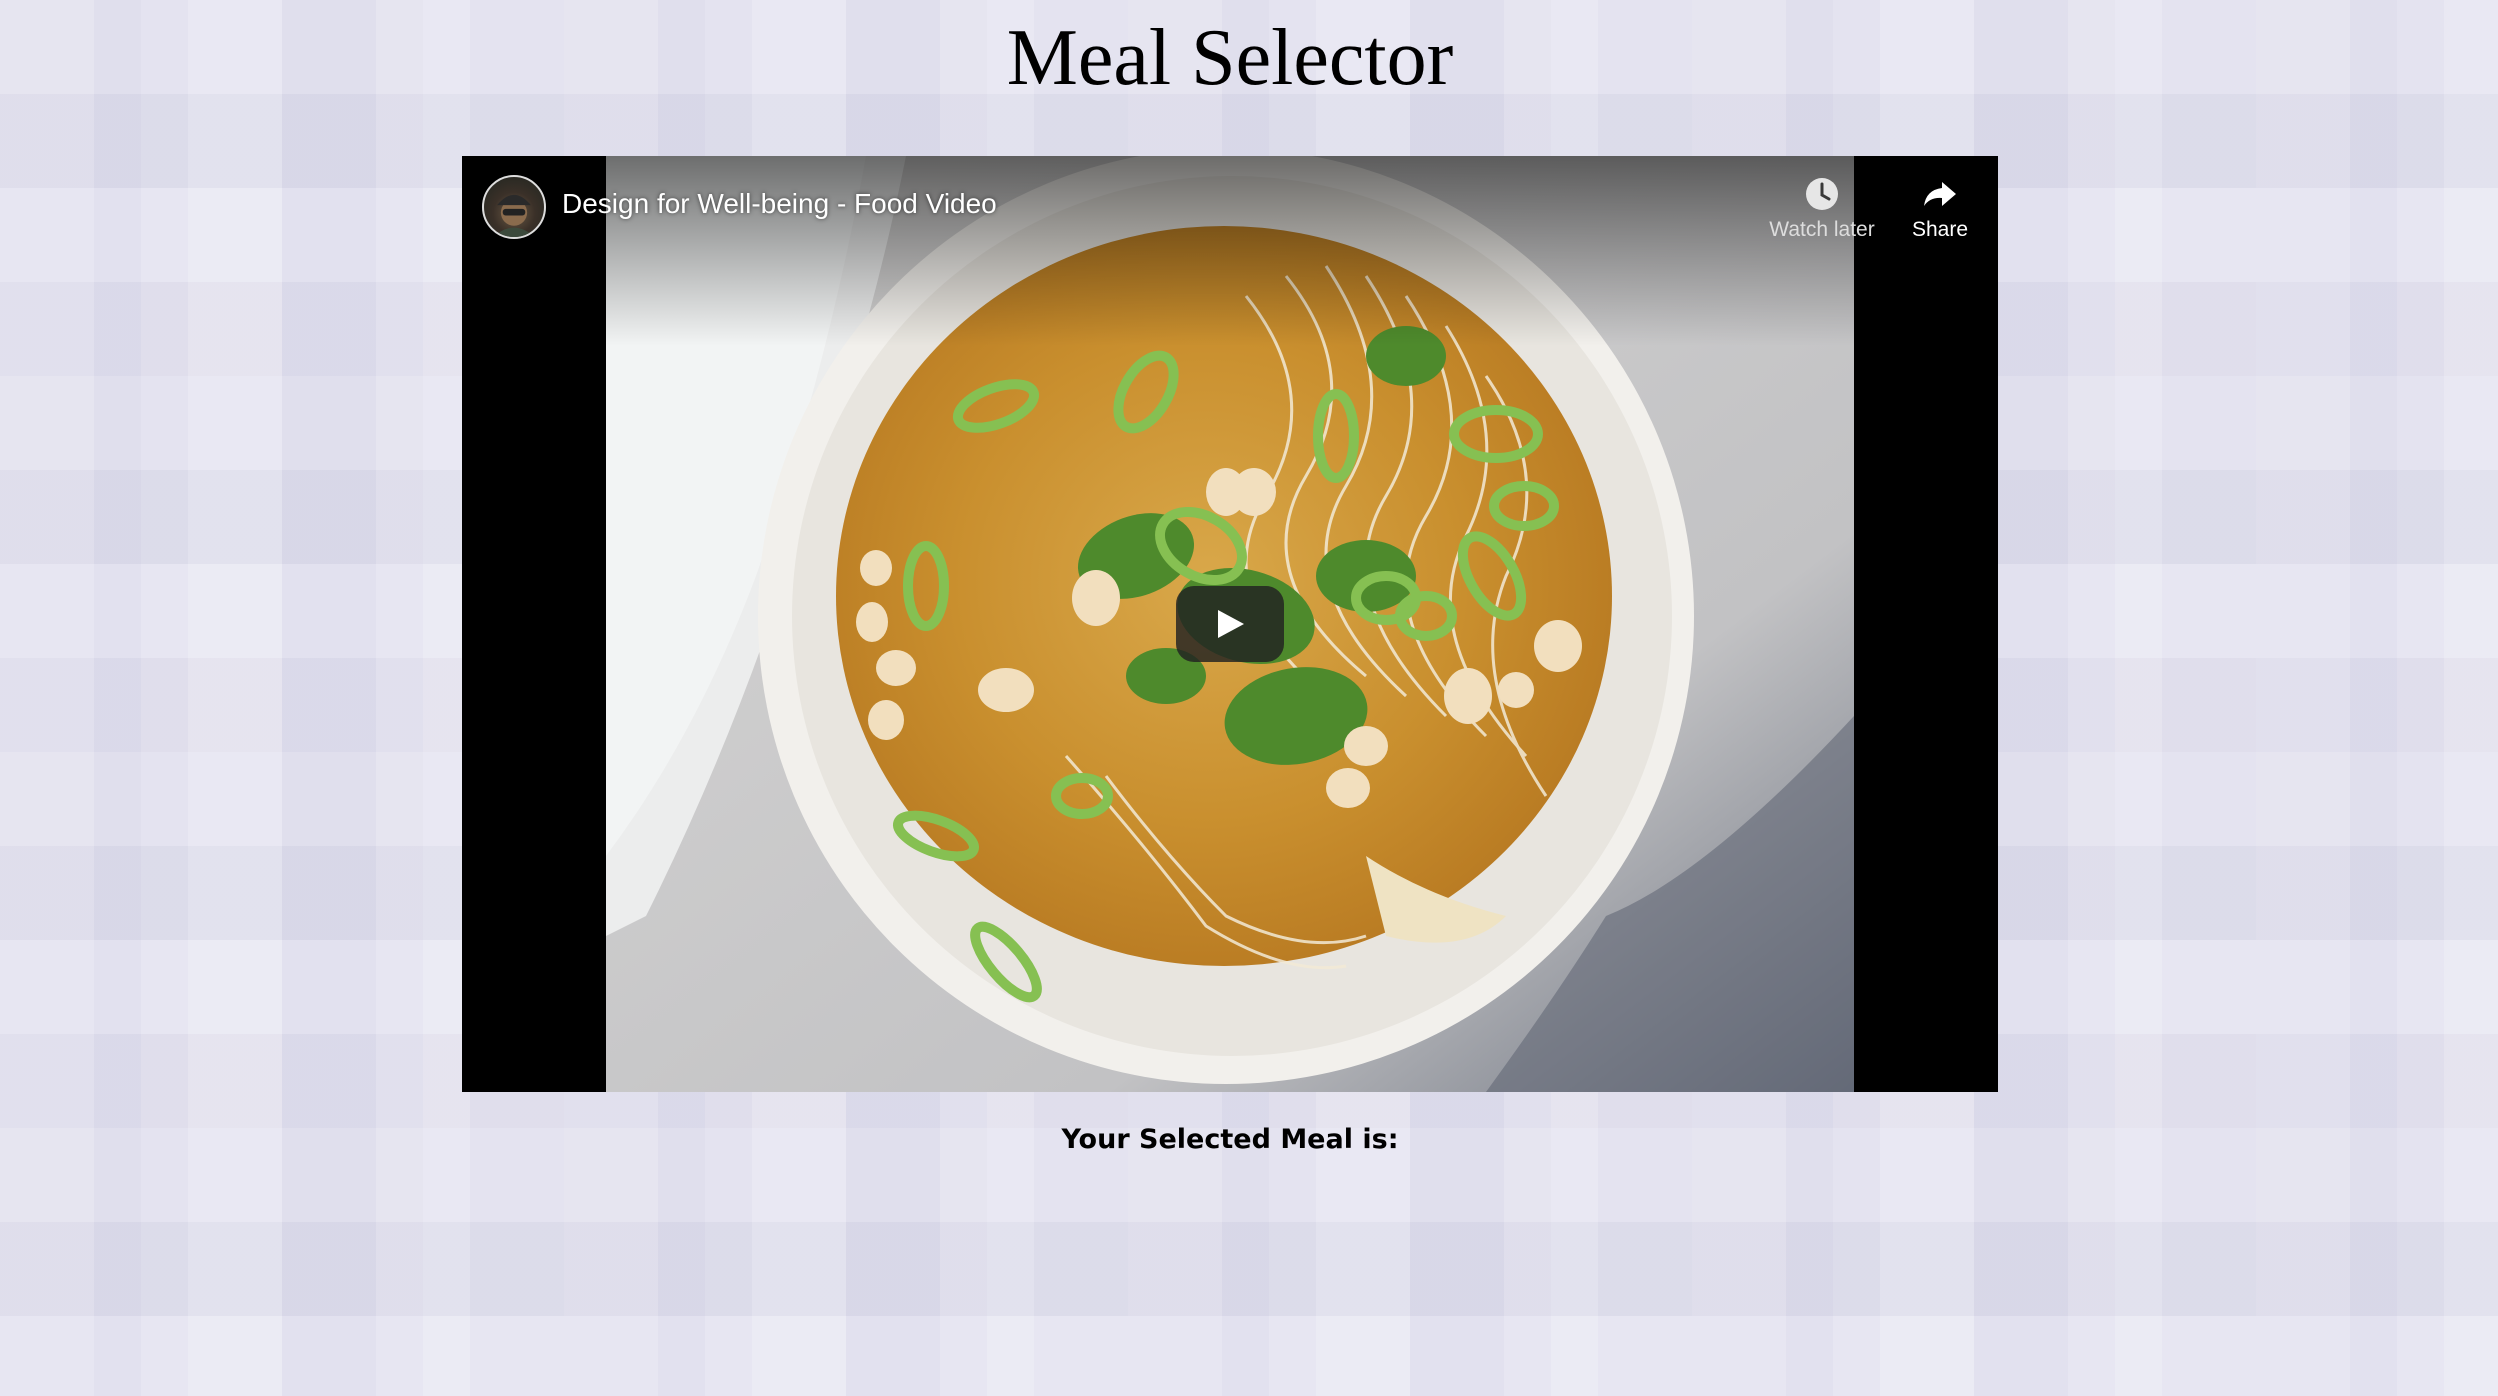 This screenshot has width=2498, height=1396. What do you see at coordinates (1822, 194) in the screenshot?
I see `clock-icon` at bounding box center [1822, 194].